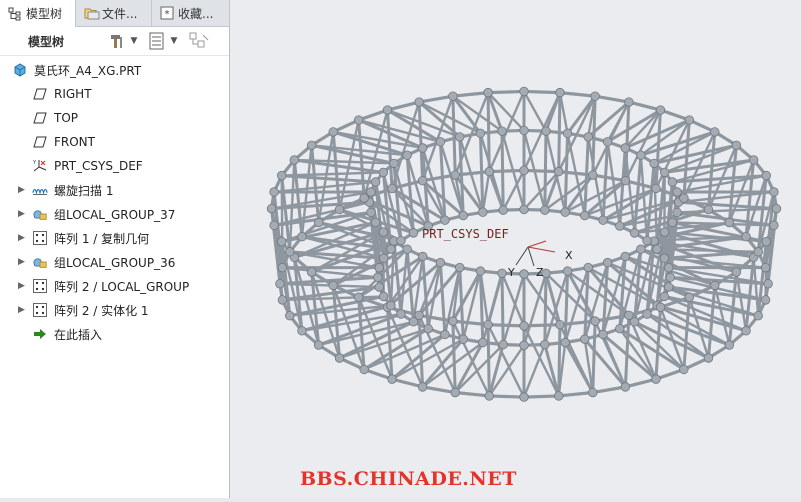  What do you see at coordinates (114, 286) in the screenshot?
I see `tree-item-pattern-2-group: ▶ 阵列 2 / LOCAL_GROUP` at bounding box center [114, 286].